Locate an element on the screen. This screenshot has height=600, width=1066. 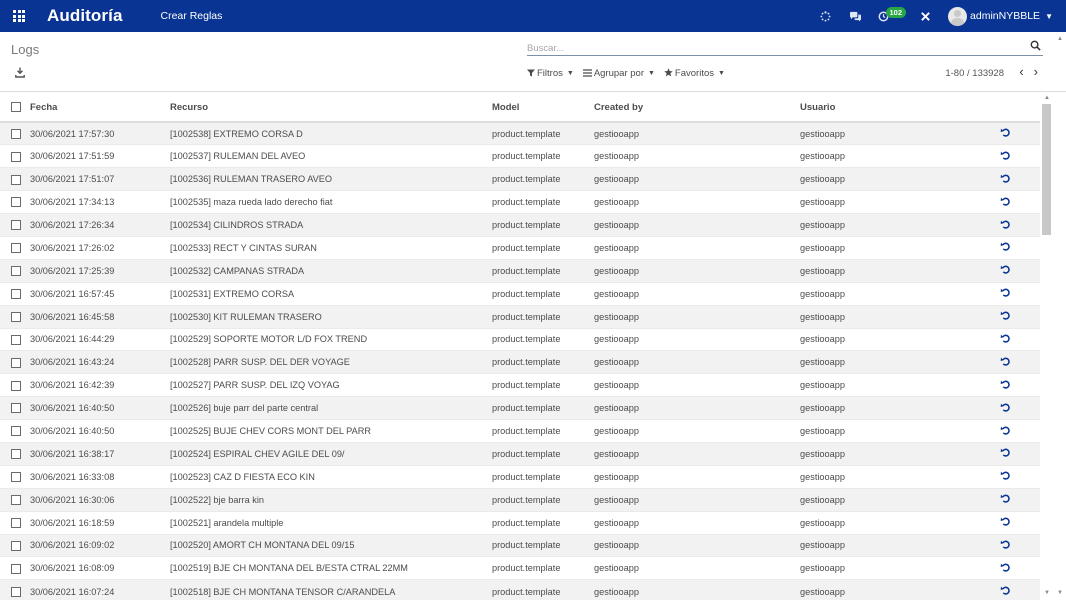
chevron-down-icon: ▼ is located at coordinates (1049, 16).